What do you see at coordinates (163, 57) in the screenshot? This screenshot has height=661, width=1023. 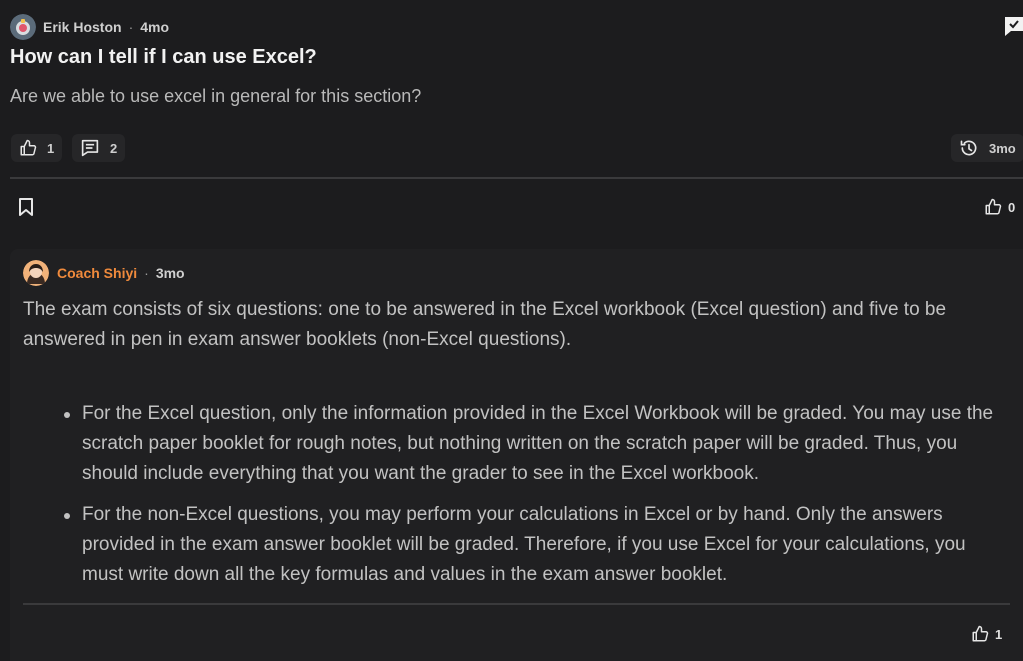 I see `question-title: How can I tell if I can use Excel?` at bounding box center [163, 57].